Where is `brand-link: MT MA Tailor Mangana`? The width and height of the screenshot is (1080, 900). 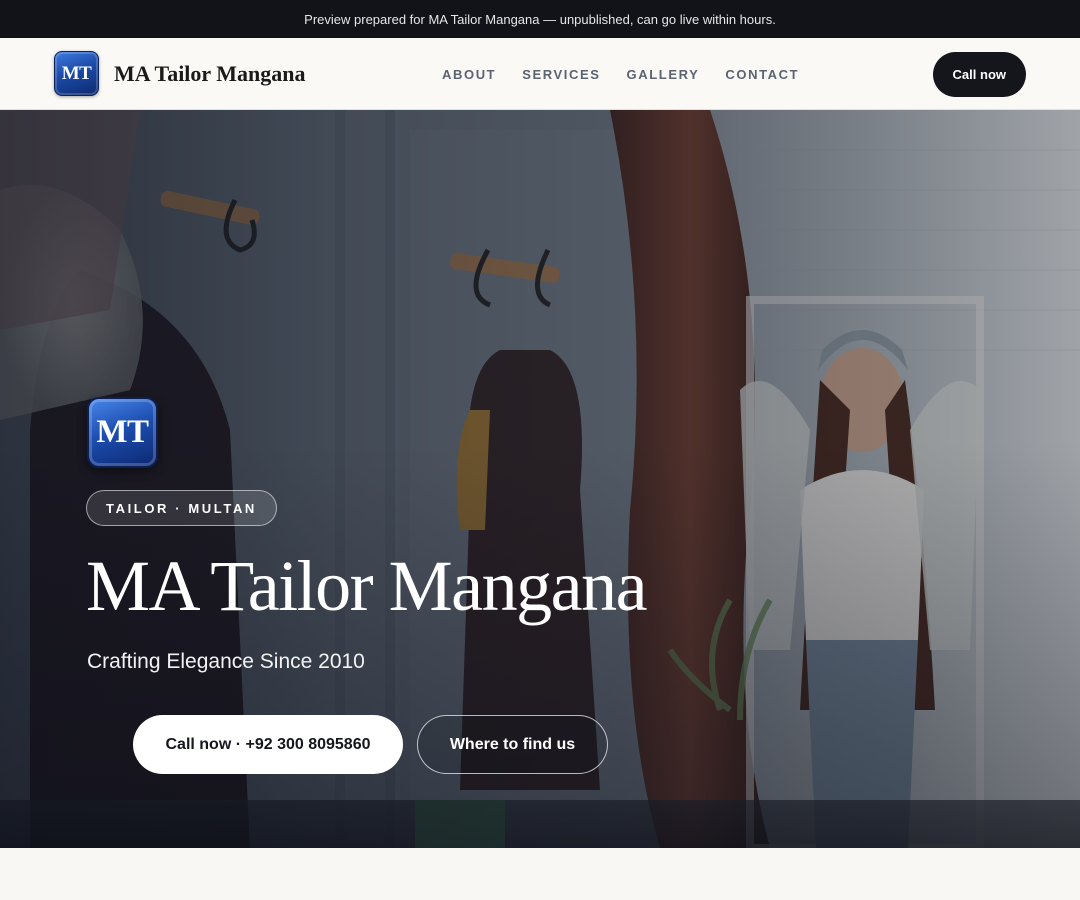
brand-link: MT MA Tailor Mangana is located at coordinates (180, 73).